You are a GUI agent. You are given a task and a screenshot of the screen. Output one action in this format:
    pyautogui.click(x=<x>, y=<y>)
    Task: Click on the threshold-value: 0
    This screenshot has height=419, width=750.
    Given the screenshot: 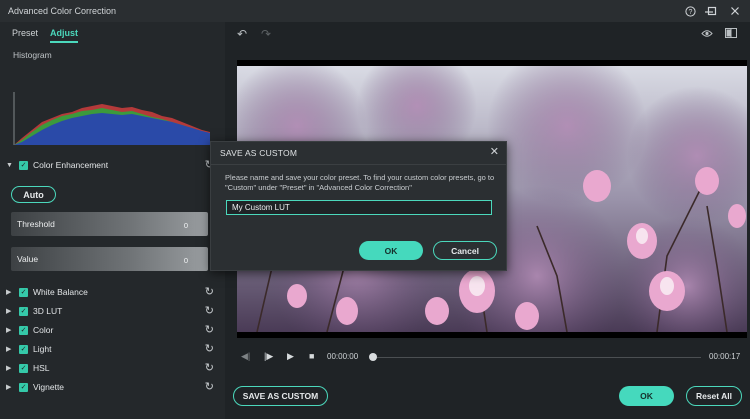 What is the action you would take?
    pyautogui.click(x=185, y=225)
    